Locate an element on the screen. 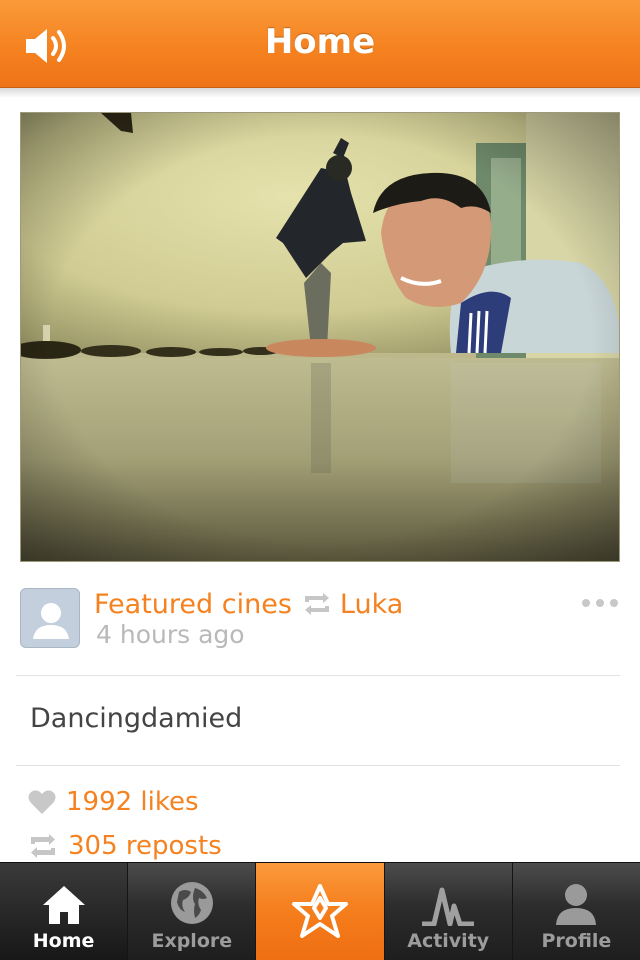 The height and width of the screenshot is (960, 640). reposter-name: Luka is located at coordinates (371, 604).